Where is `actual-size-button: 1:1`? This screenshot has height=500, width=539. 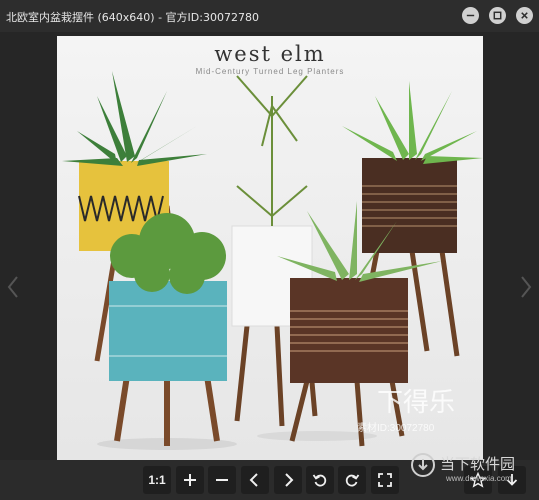 actual-size-button: 1:1 is located at coordinates (157, 480).